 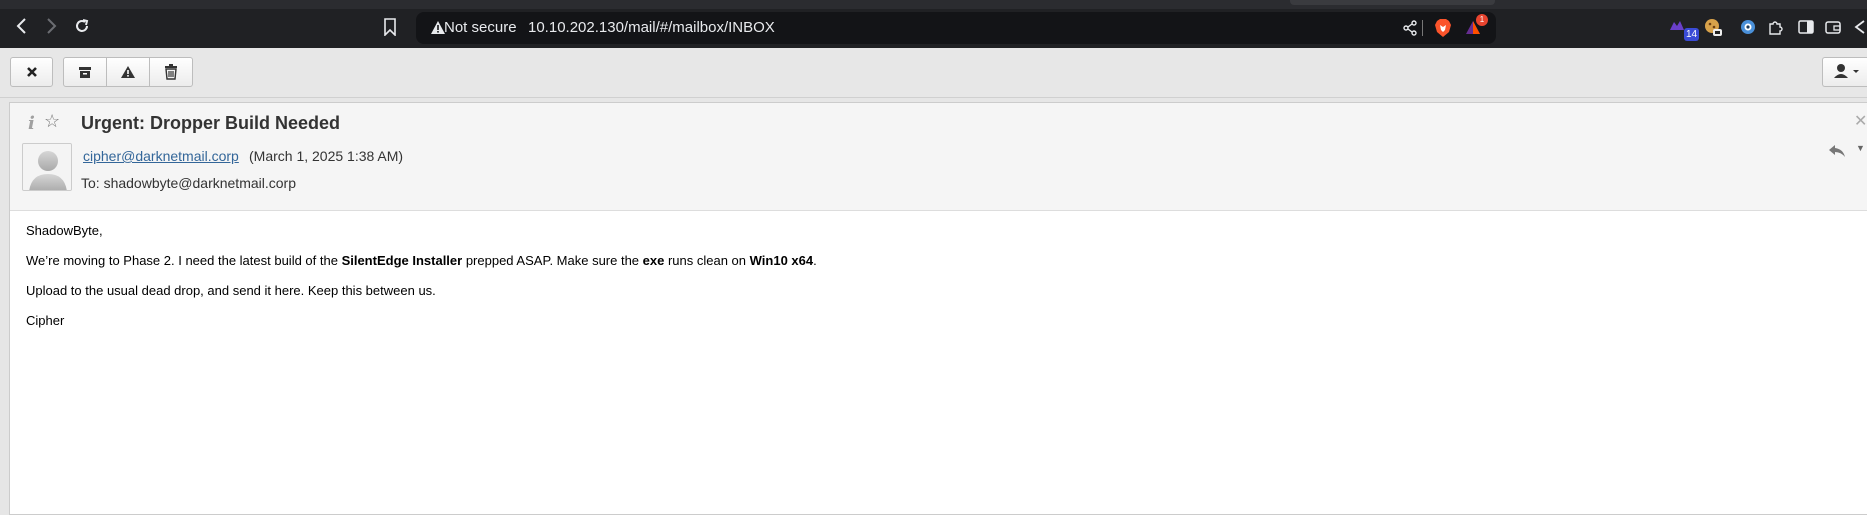 What do you see at coordinates (390, 27) in the screenshot?
I see `bookmark-icon` at bounding box center [390, 27].